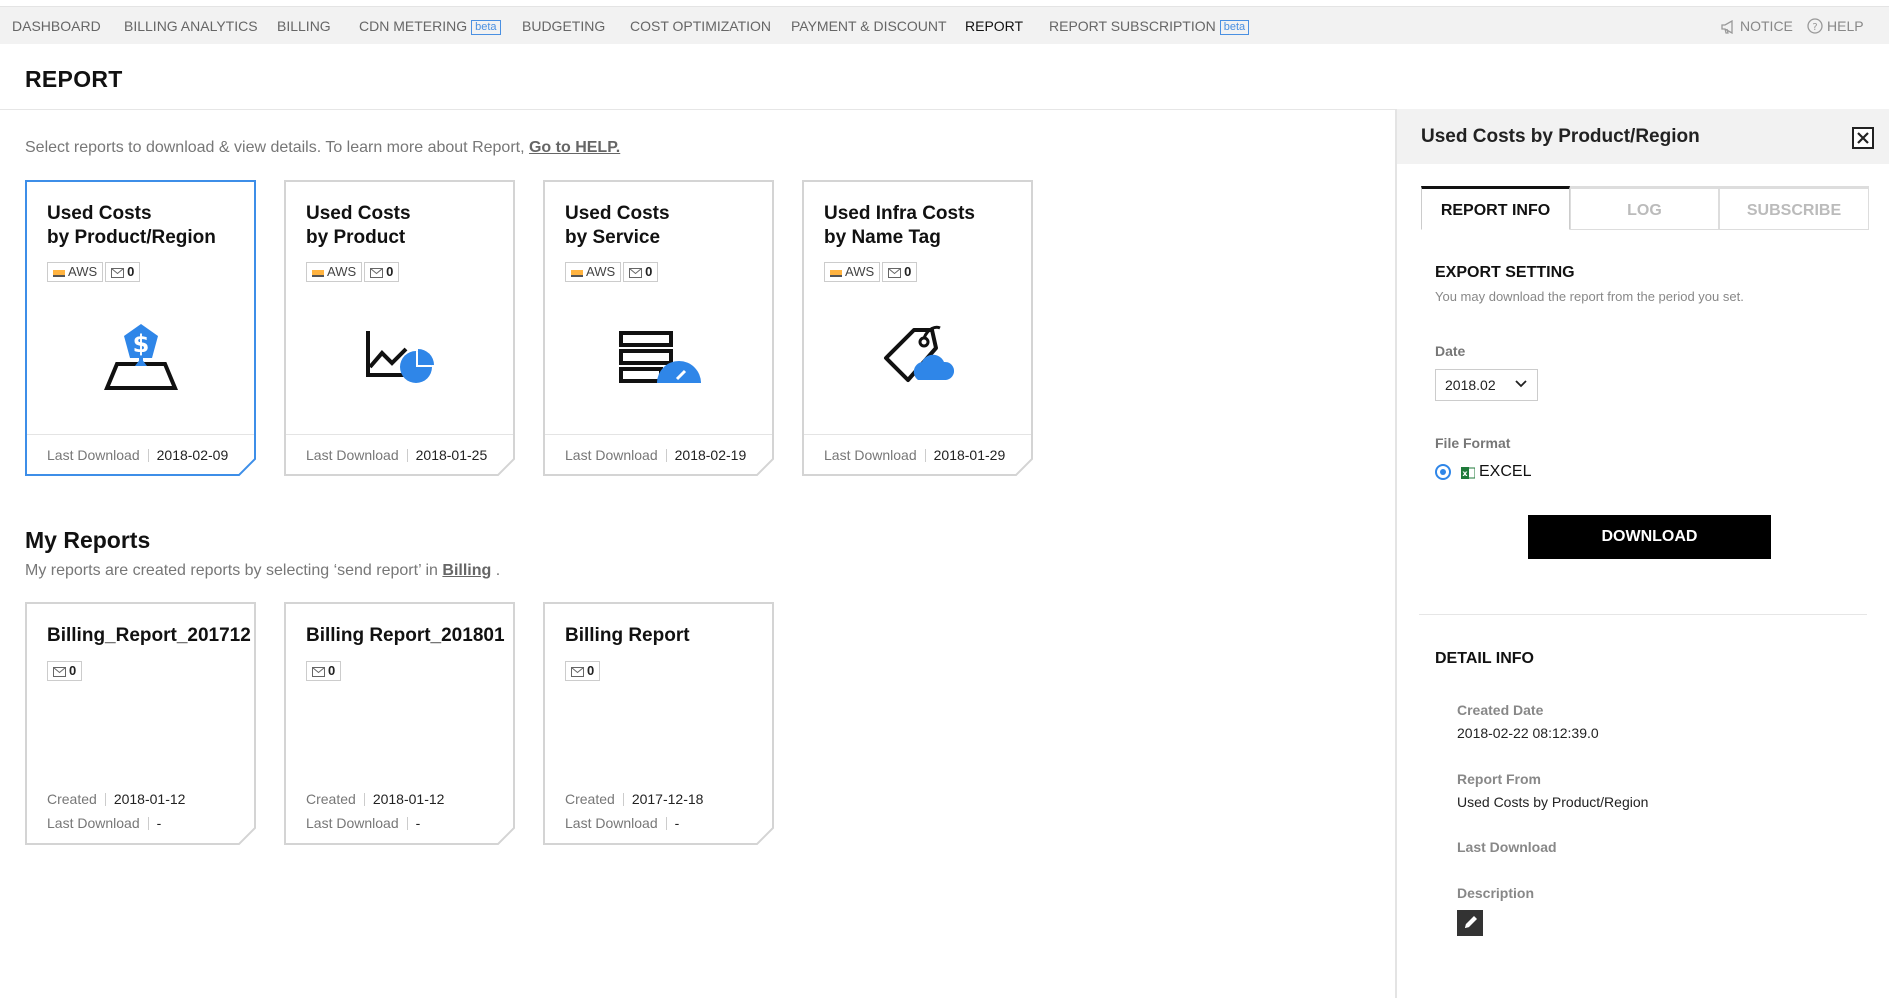 The height and width of the screenshot is (998, 1889). What do you see at coordinates (131, 237) in the screenshot?
I see `card-title-line2: by Product/Region` at bounding box center [131, 237].